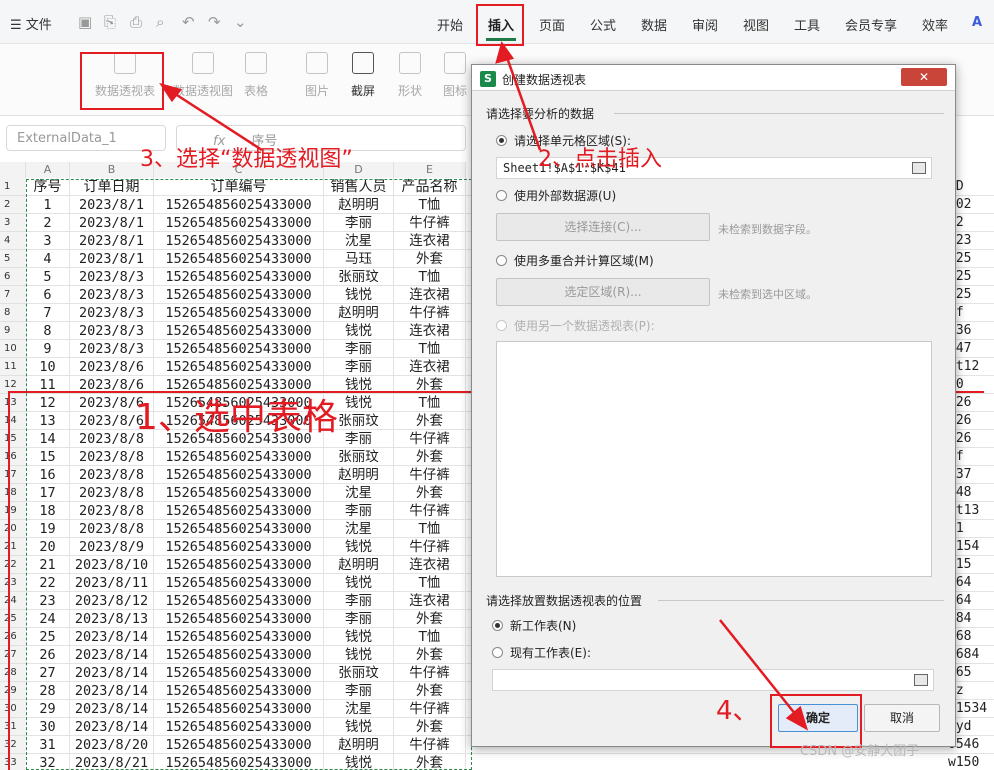 The height and width of the screenshot is (770, 994). I want to click on radio-existing-sheet, so click(497, 652).